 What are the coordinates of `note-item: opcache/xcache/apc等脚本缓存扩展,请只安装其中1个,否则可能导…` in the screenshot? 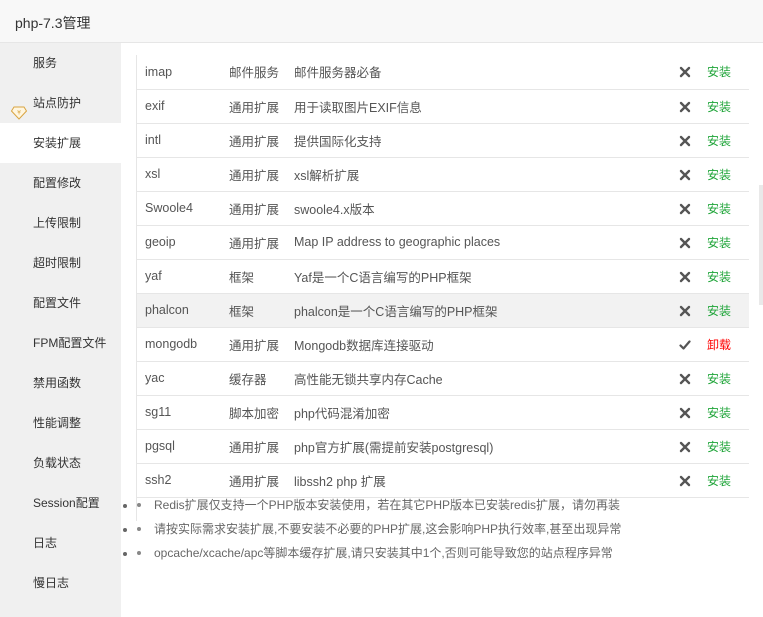 It's located at (447, 553).